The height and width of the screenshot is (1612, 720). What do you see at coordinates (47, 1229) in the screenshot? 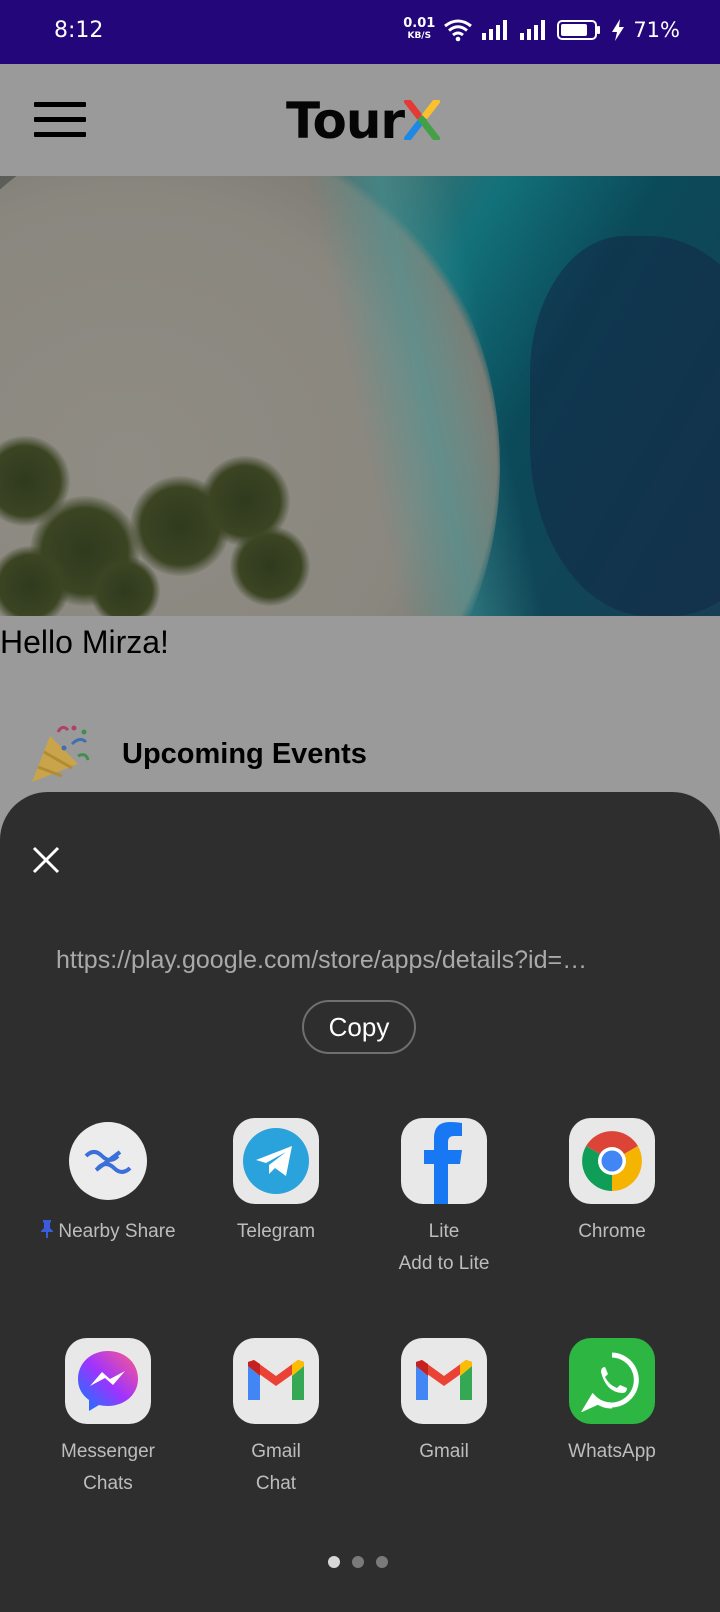
I see `pin-icon` at bounding box center [47, 1229].